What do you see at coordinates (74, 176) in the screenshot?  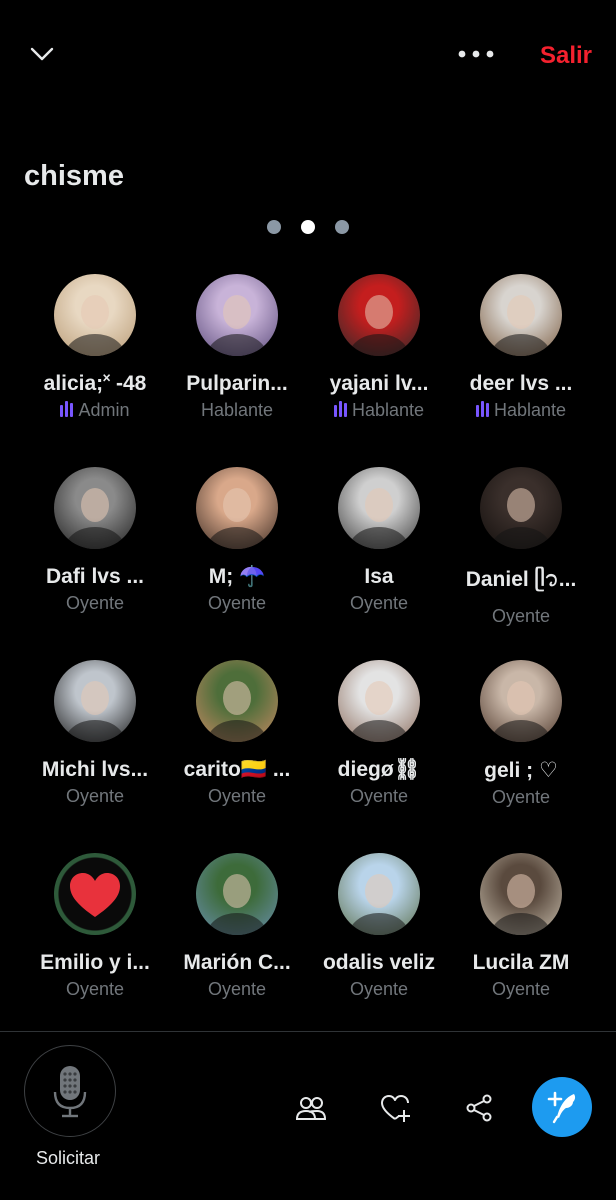 I see `space-title: chisme` at bounding box center [74, 176].